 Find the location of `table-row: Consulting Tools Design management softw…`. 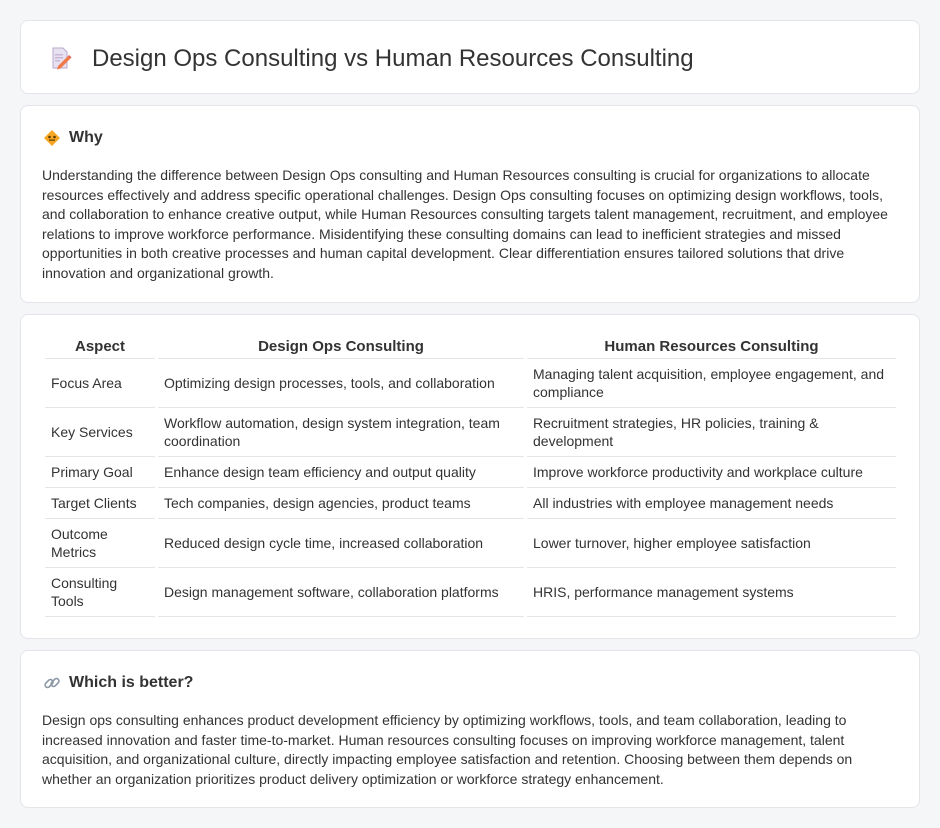

table-row: Consulting Tools Design management softw… is located at coordinates (470, 592).